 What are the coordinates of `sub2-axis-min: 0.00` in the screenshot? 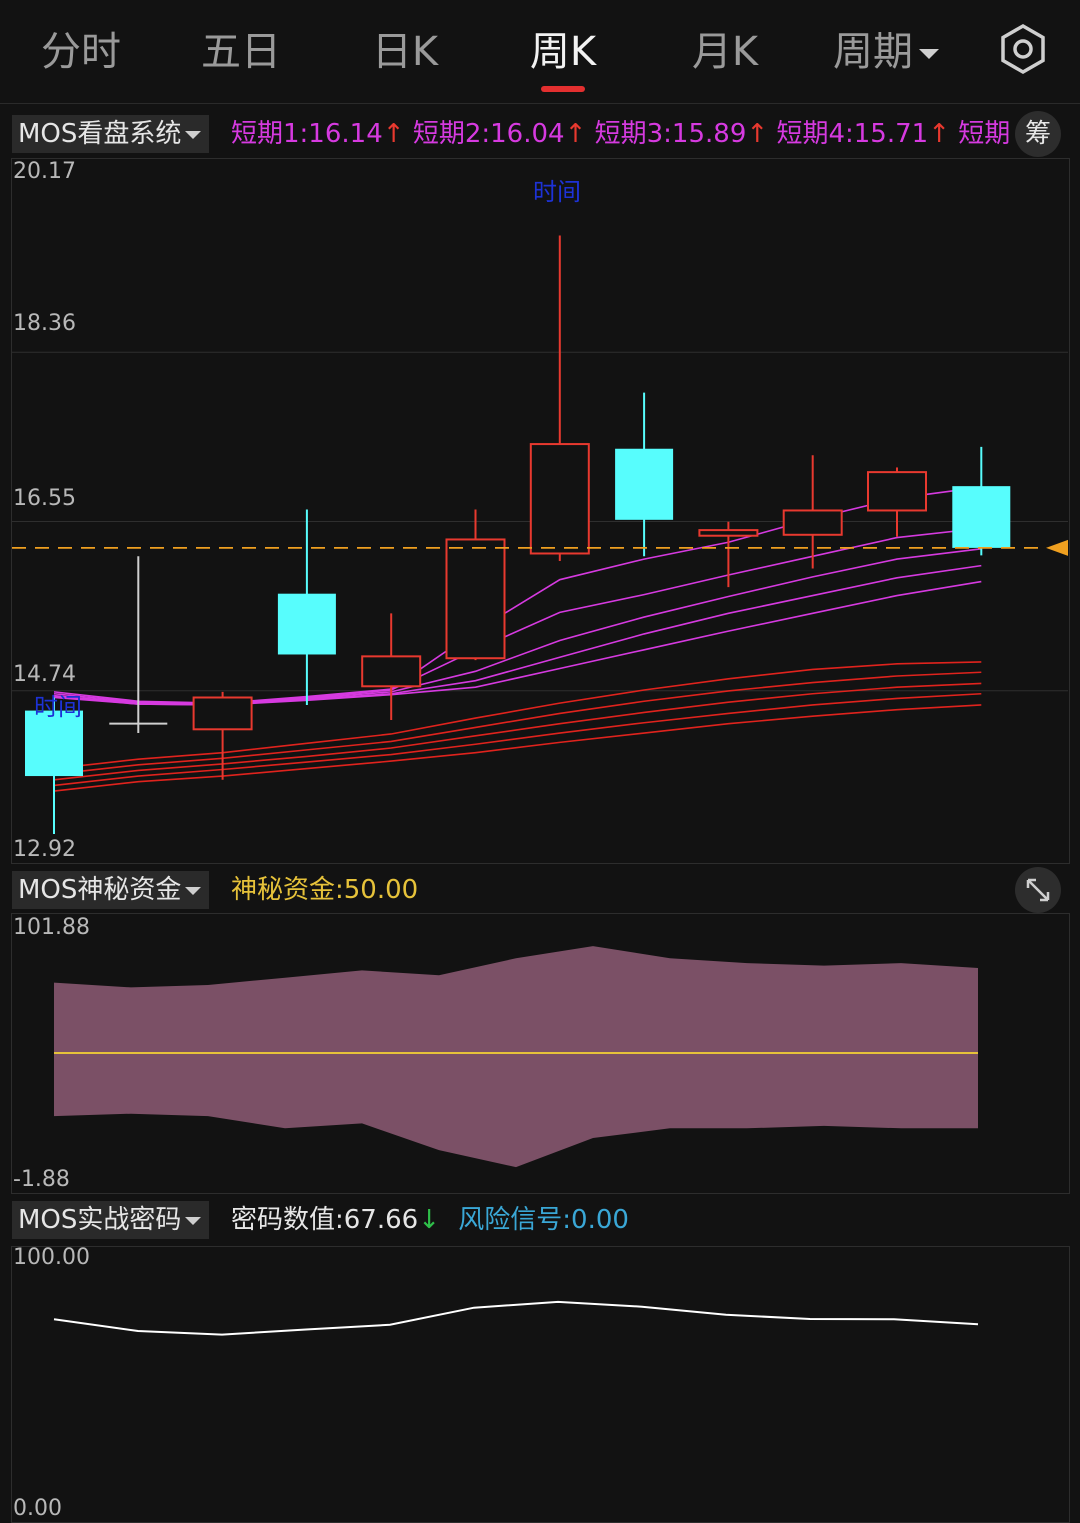 It's located at (37, 1508).